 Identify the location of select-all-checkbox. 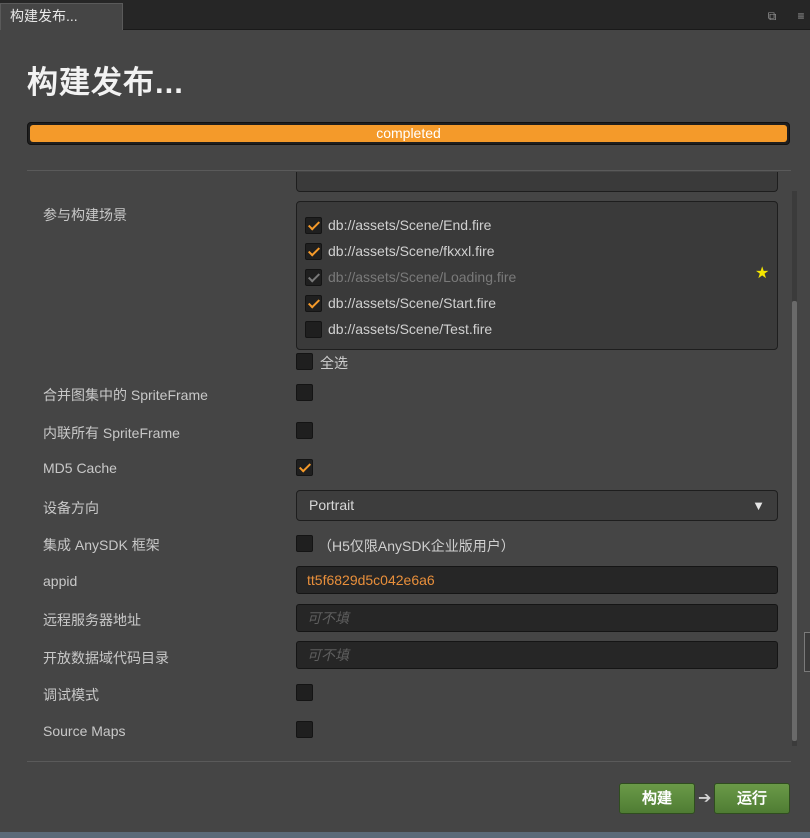
(304, 361).